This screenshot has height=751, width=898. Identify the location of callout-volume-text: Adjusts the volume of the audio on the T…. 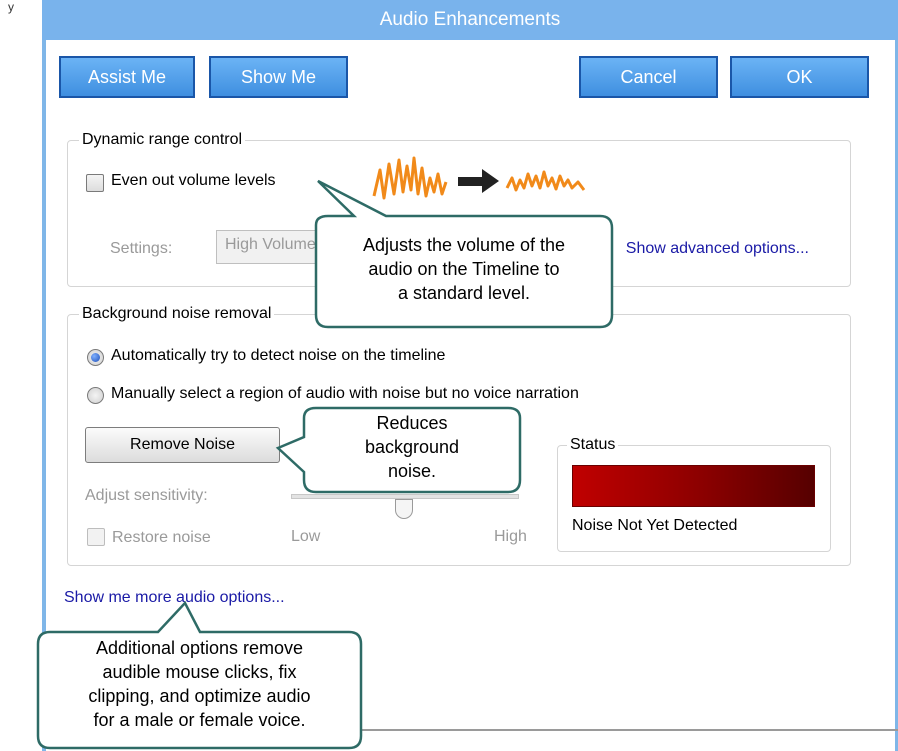
(464, 269).